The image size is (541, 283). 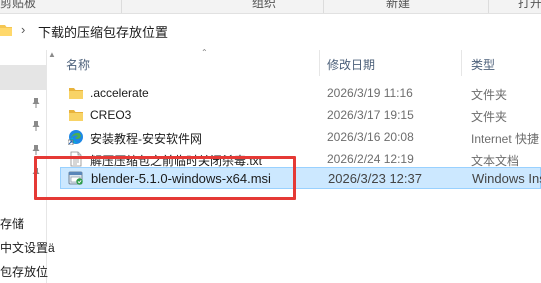 What do you see at coordinates (165, 178) in the screenshot?
I see `highlight-annotation-box` at bounding box center [165, 178].